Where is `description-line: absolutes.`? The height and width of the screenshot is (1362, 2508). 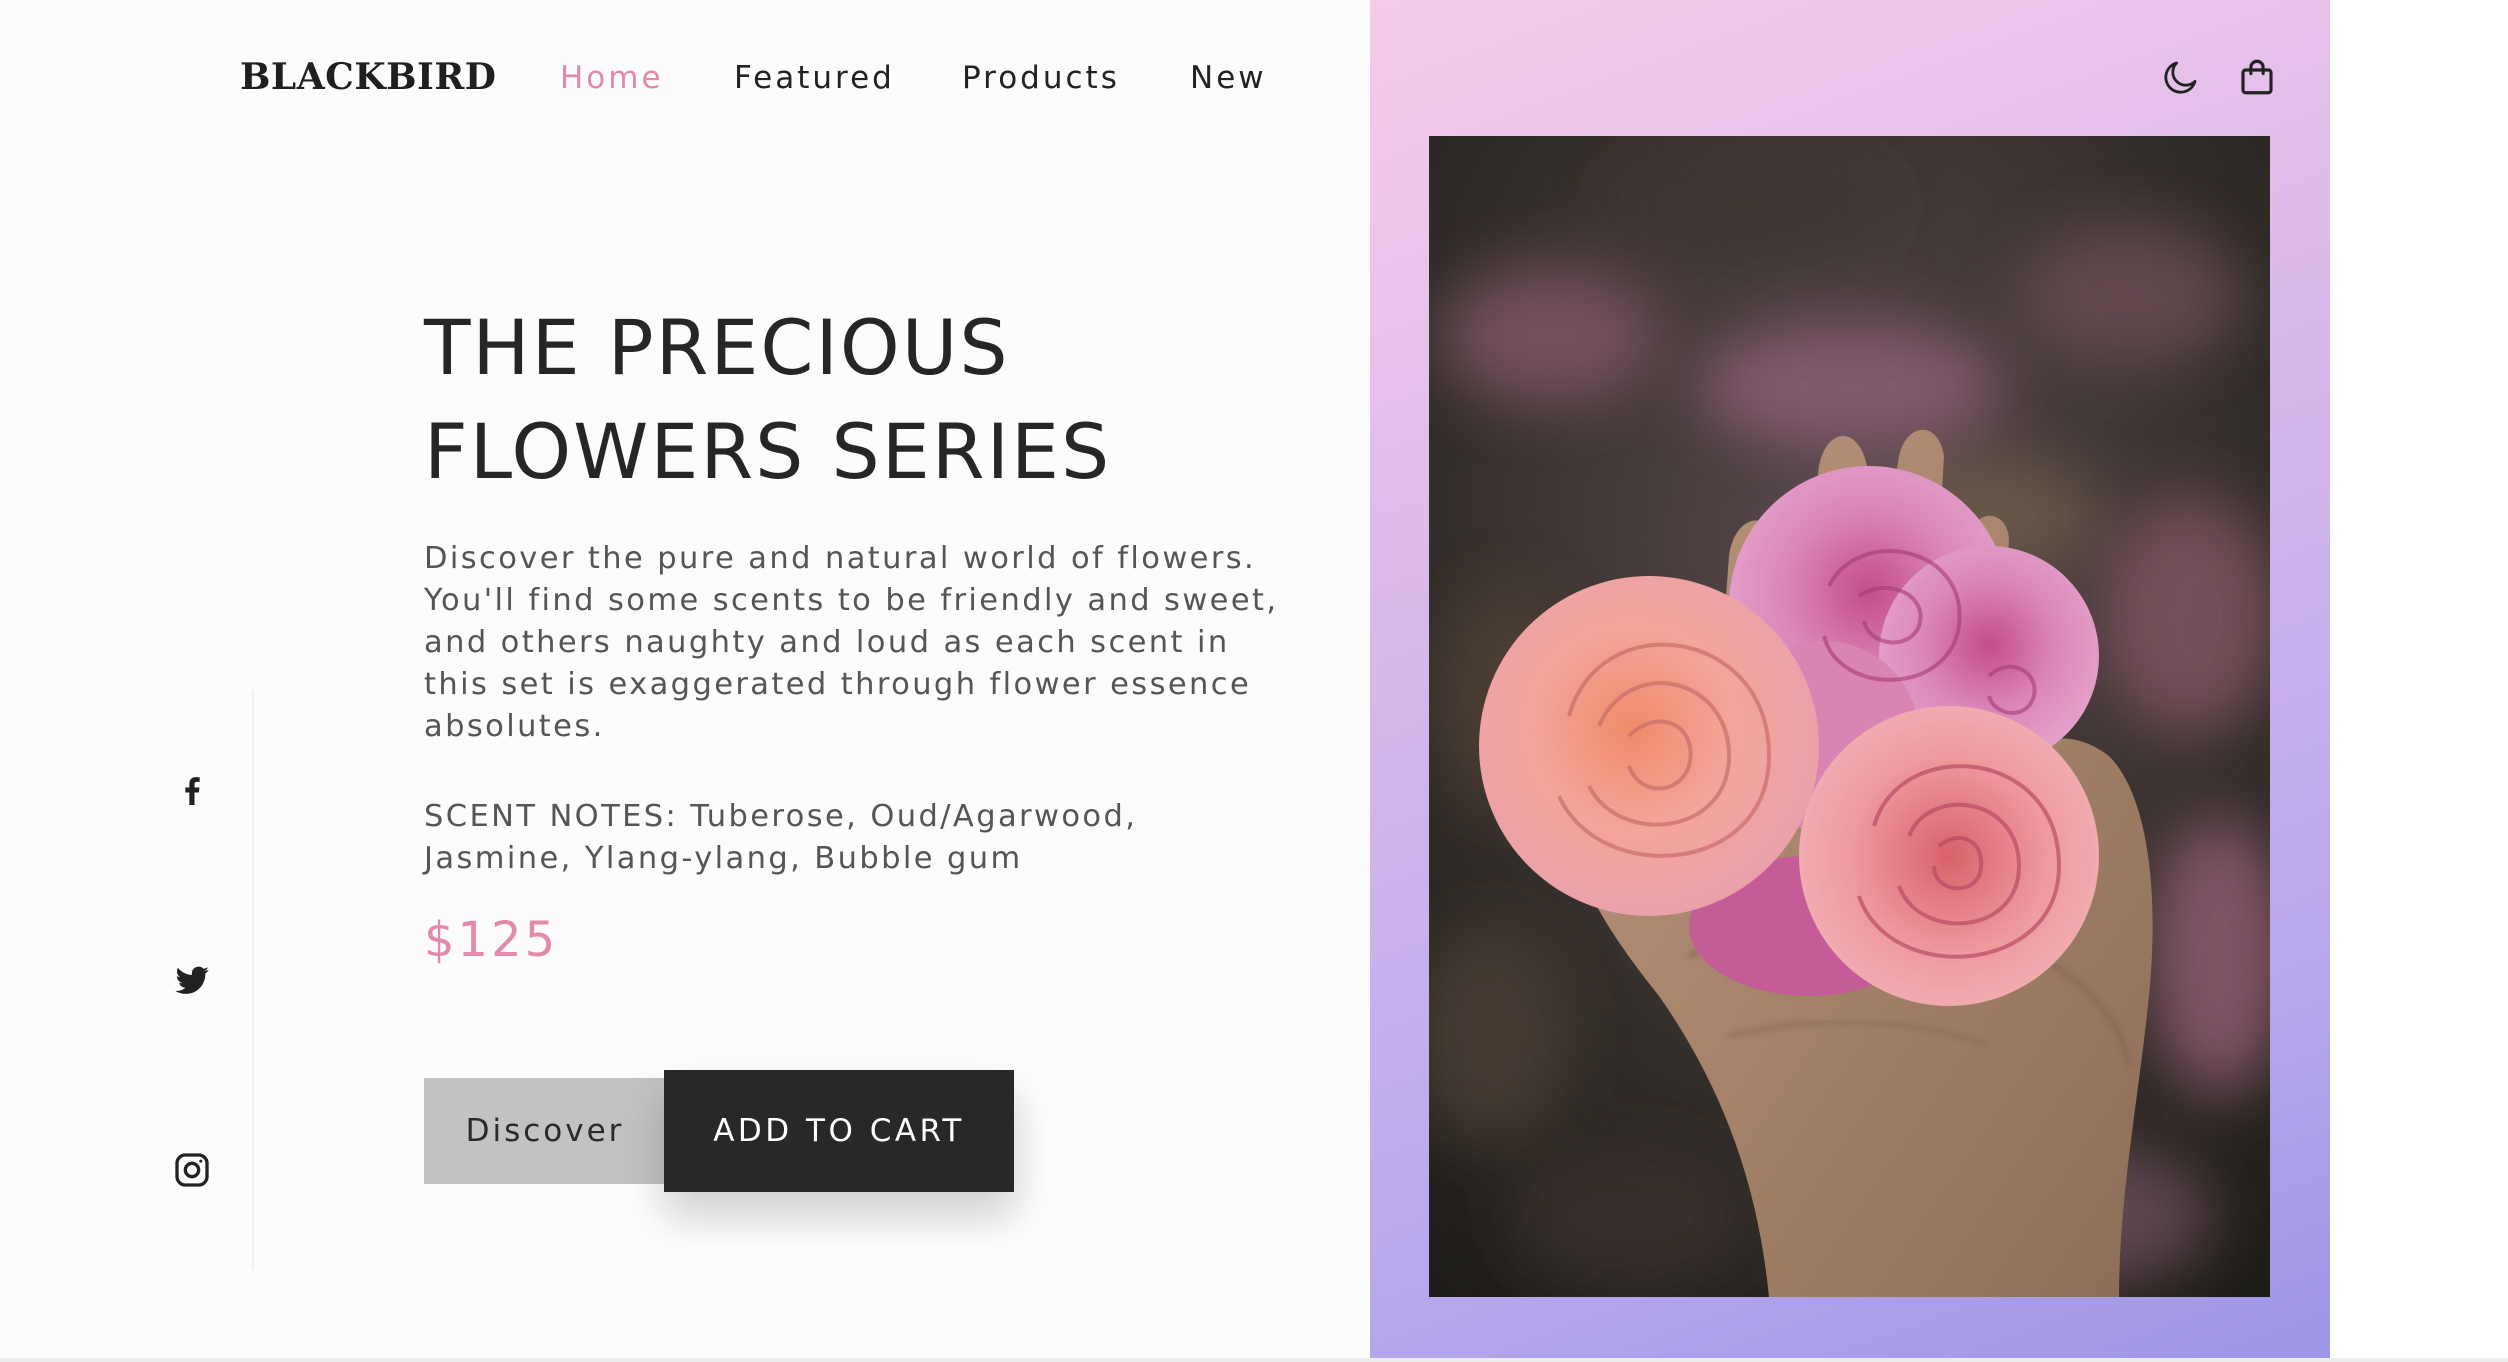 description-line: absolutes. is located at coordinates (514, 726).